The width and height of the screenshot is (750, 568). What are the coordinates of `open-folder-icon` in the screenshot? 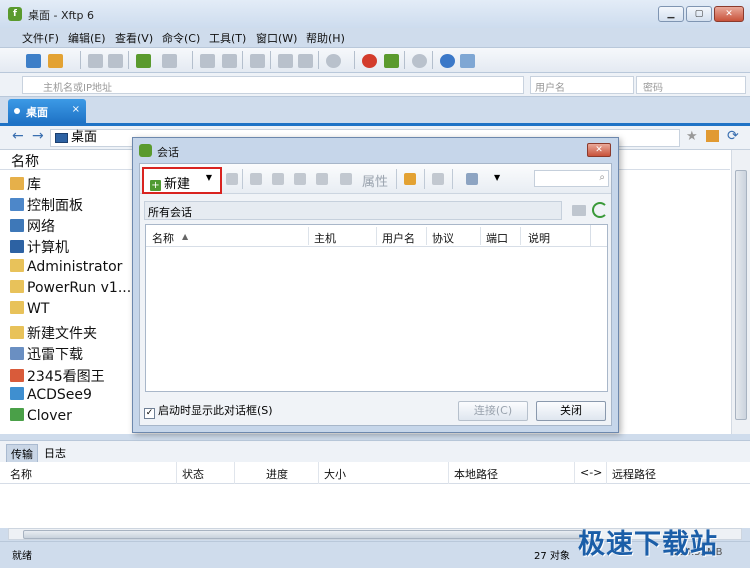 It's located at (55, 61).